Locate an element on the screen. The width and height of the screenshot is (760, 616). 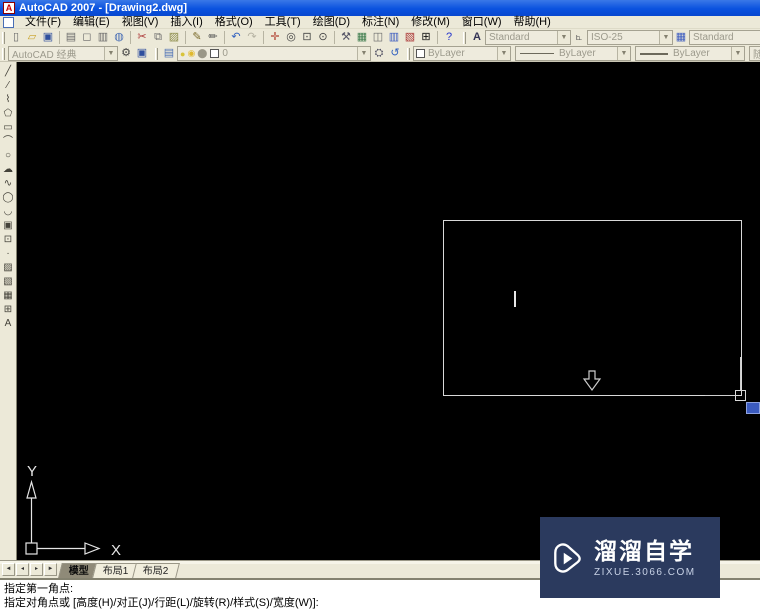
revision-cloud-icon: ☁ is located at coordinates (8, 170).